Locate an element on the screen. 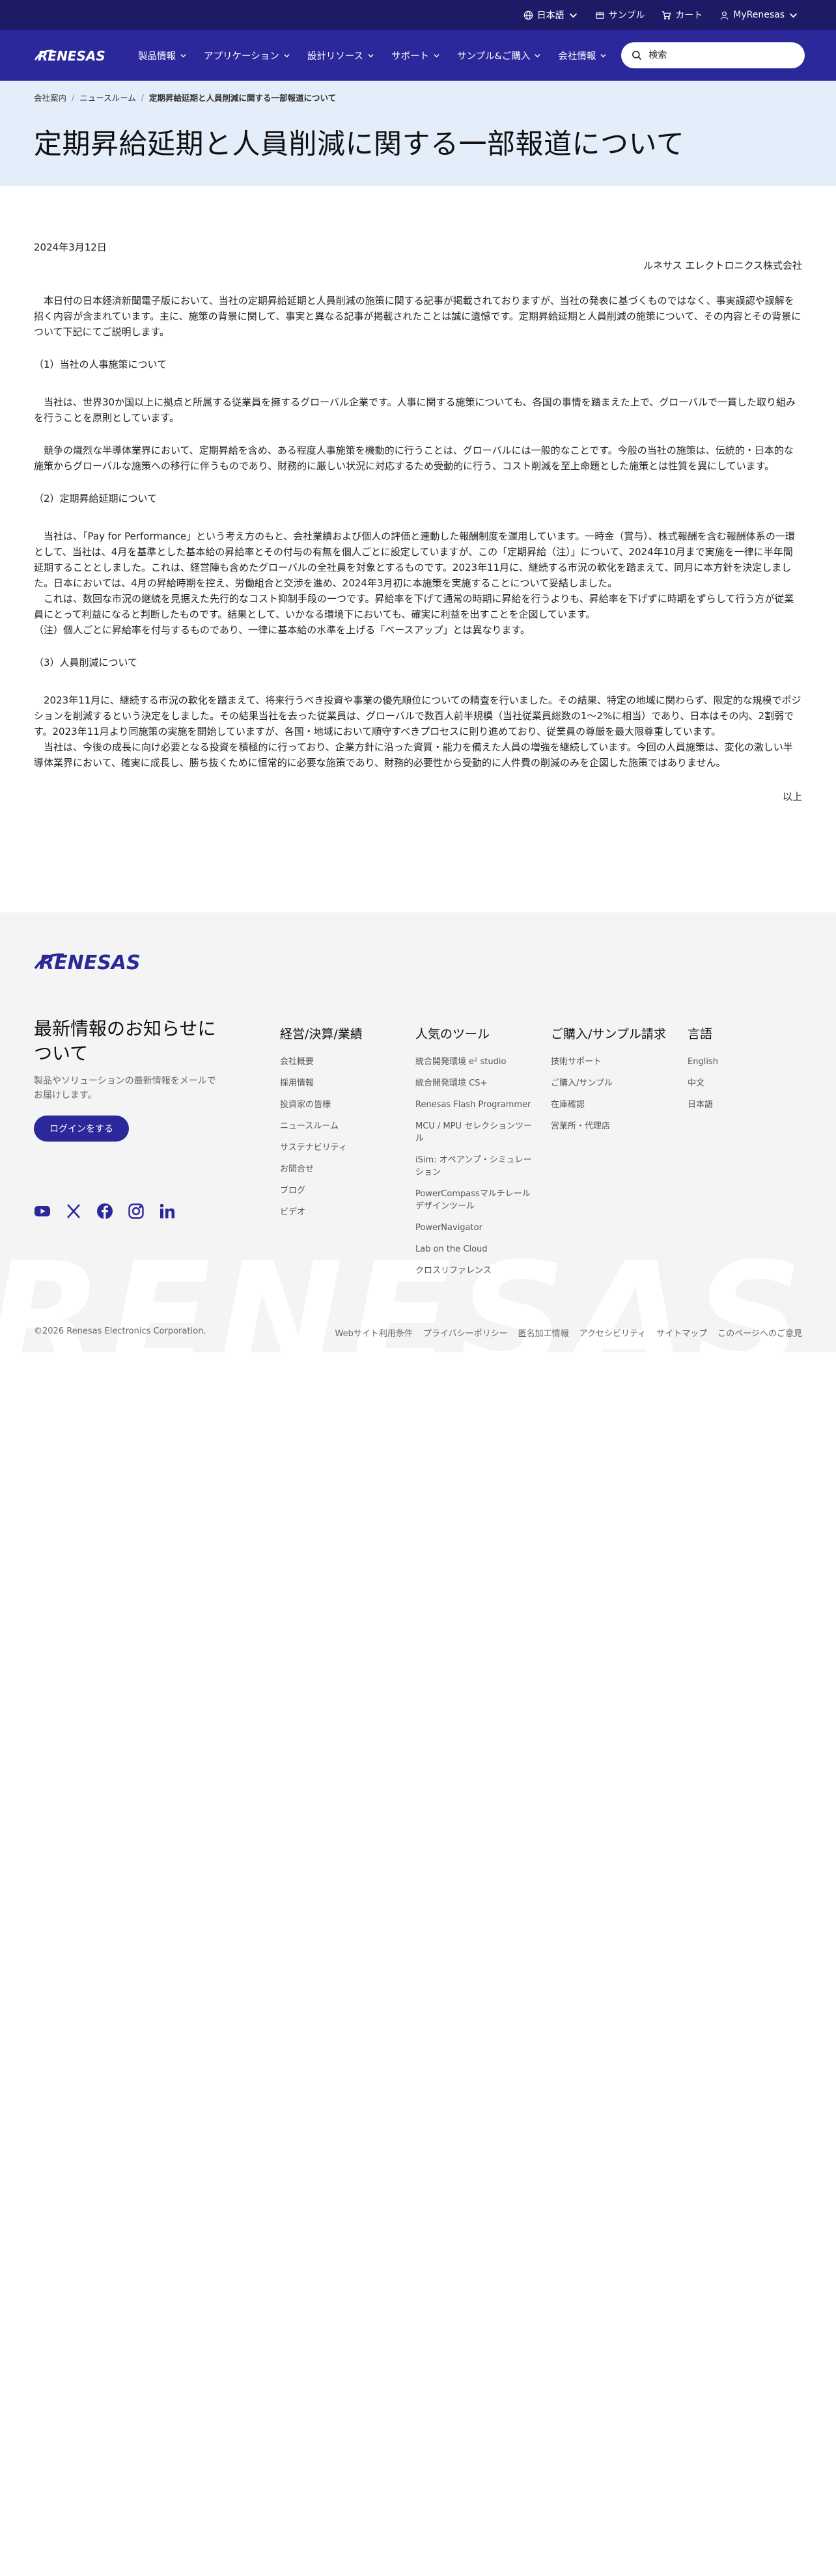  article-company: ルネサス エレクトロニクス株式会社 is located at coordinates (722, 265).